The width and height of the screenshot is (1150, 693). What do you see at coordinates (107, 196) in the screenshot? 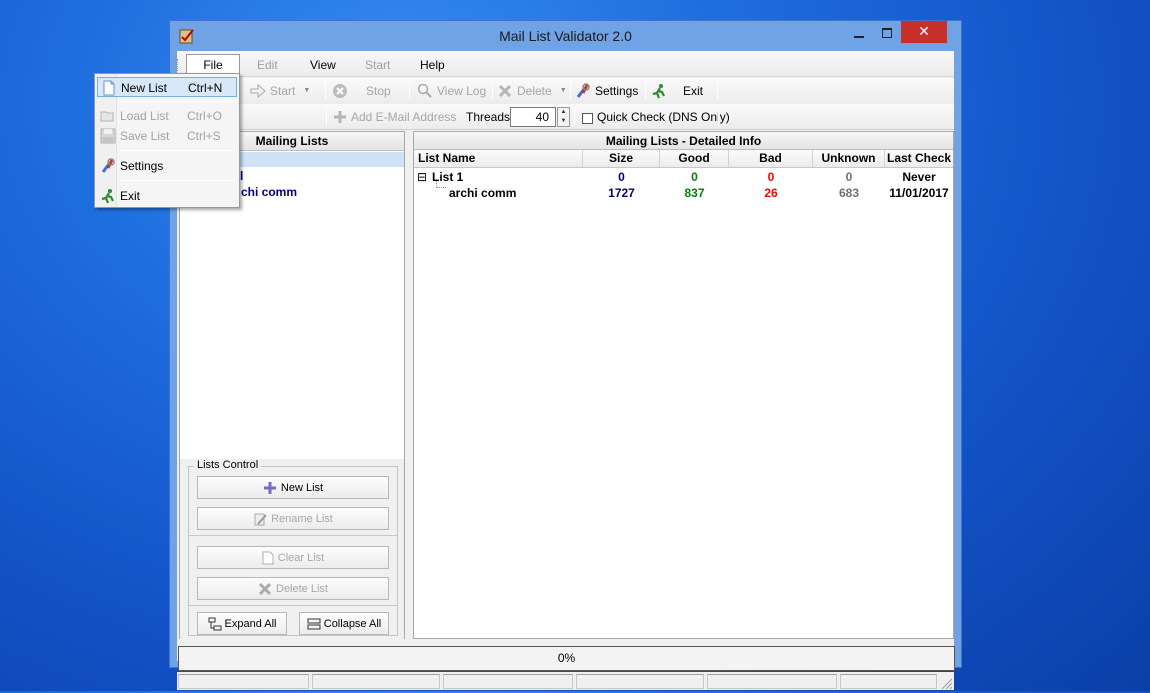
I see `exit-running-man-icon` at bounding box center [107, 196].